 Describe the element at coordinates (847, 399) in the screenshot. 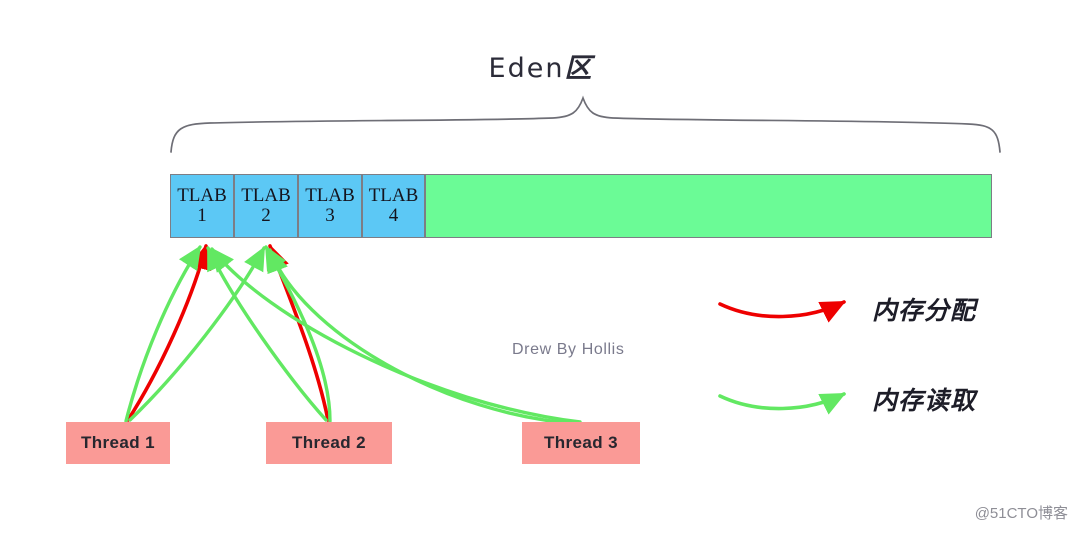

I see `legend-item-read: 内存读取` at that location.